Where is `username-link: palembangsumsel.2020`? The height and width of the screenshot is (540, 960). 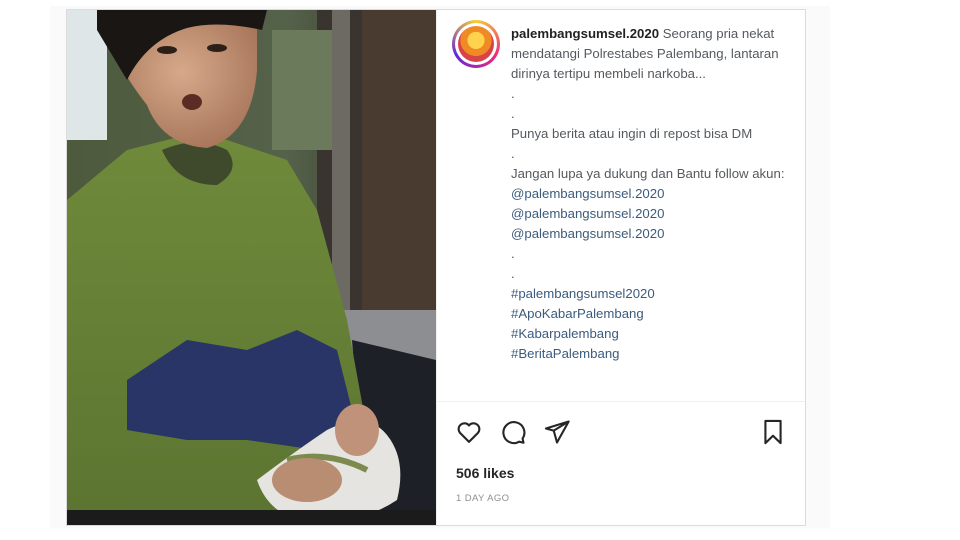
username-link: palembangsumsel.2020 is located at coordinates (585, 33).